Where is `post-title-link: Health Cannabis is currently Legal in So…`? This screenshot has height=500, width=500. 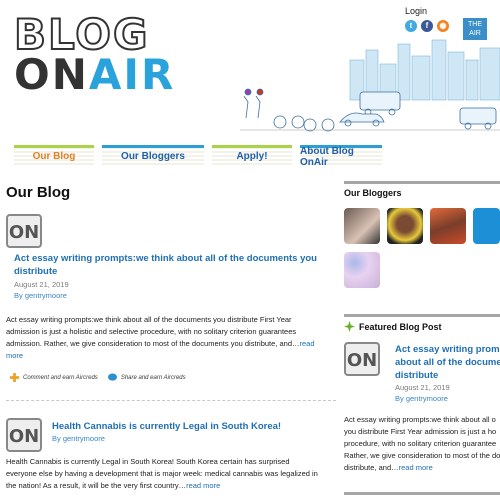 post-title-link: Health Cannabis is currently Legal in So… is located at coordinates (197, 426).